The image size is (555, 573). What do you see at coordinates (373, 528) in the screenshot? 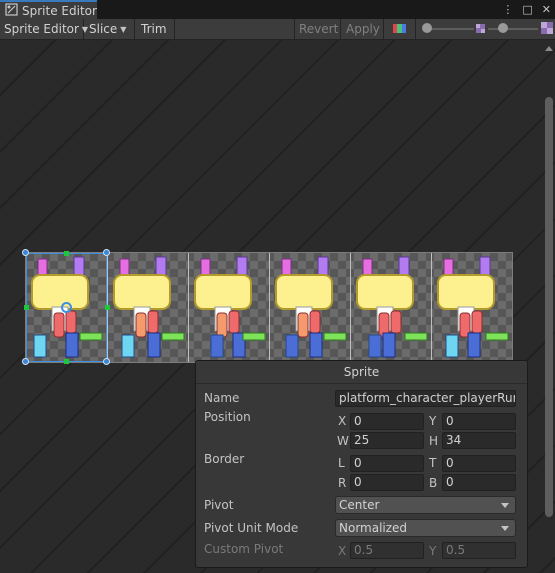
I see `pivot-unit-mode-value: Normalized` at bounding box center [373, 528].